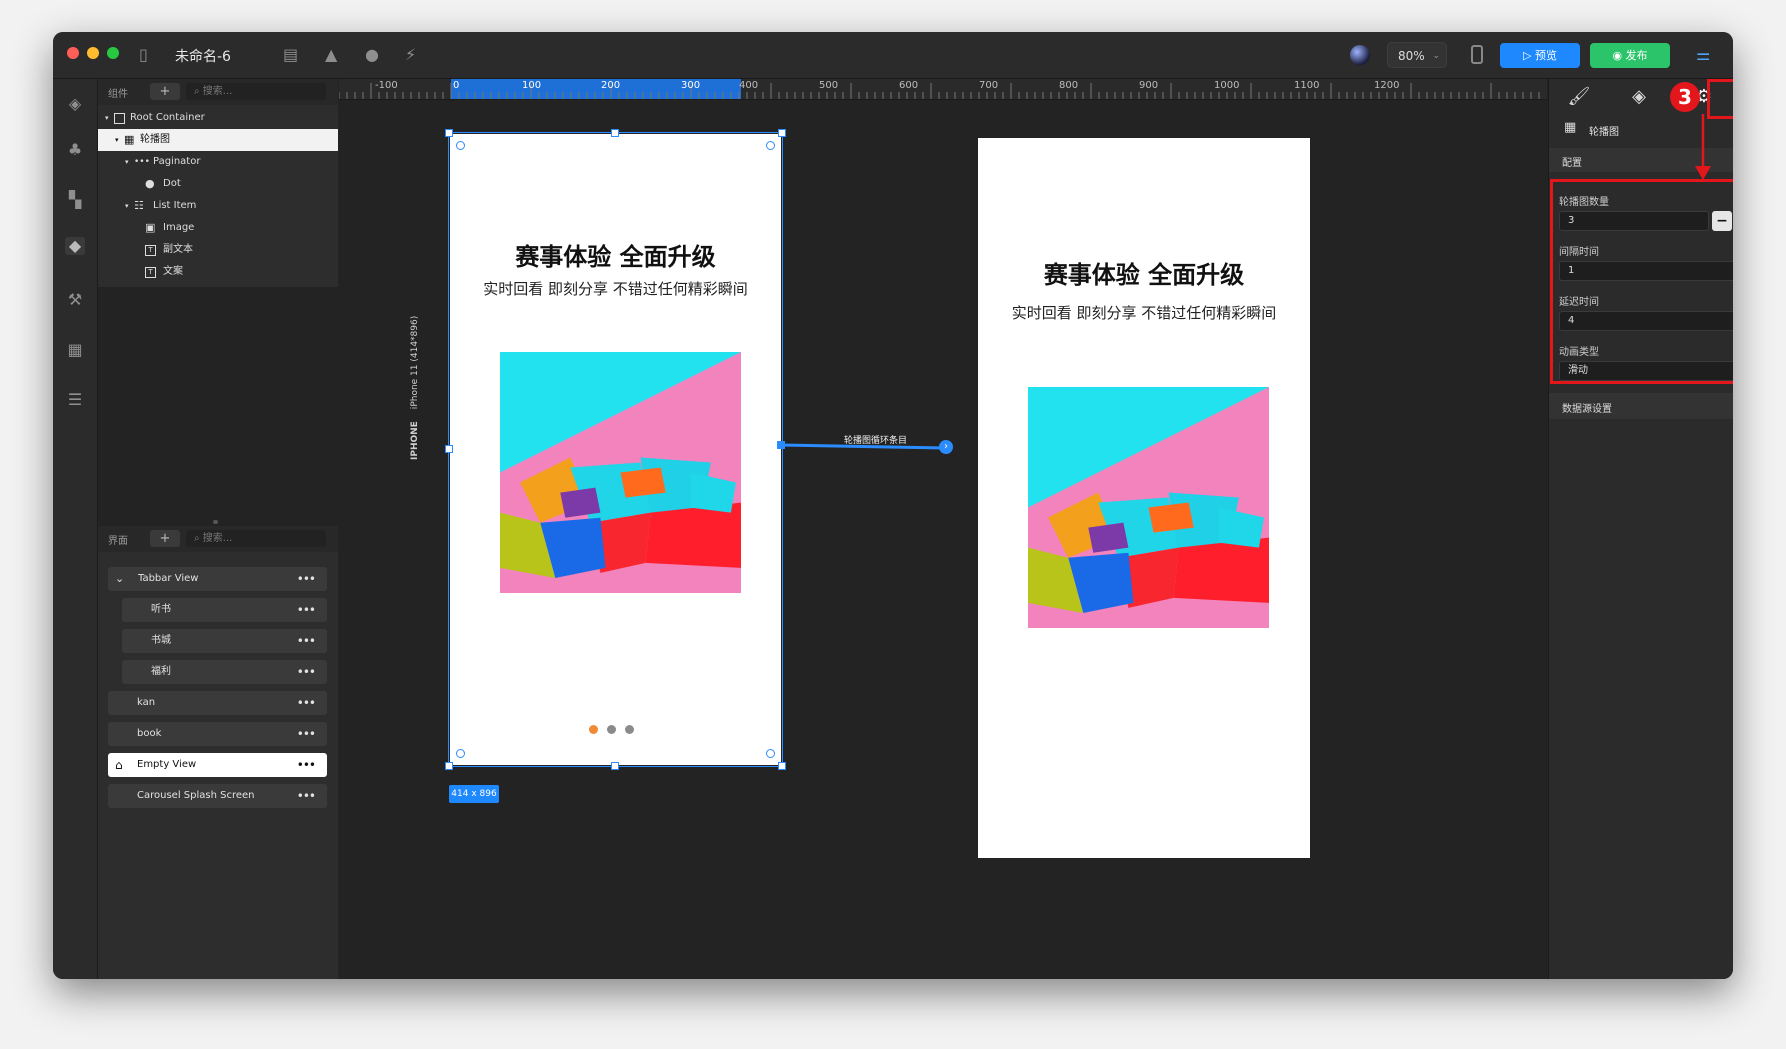  I want to click on brush-icon: 🖌, so click(1579, 96).